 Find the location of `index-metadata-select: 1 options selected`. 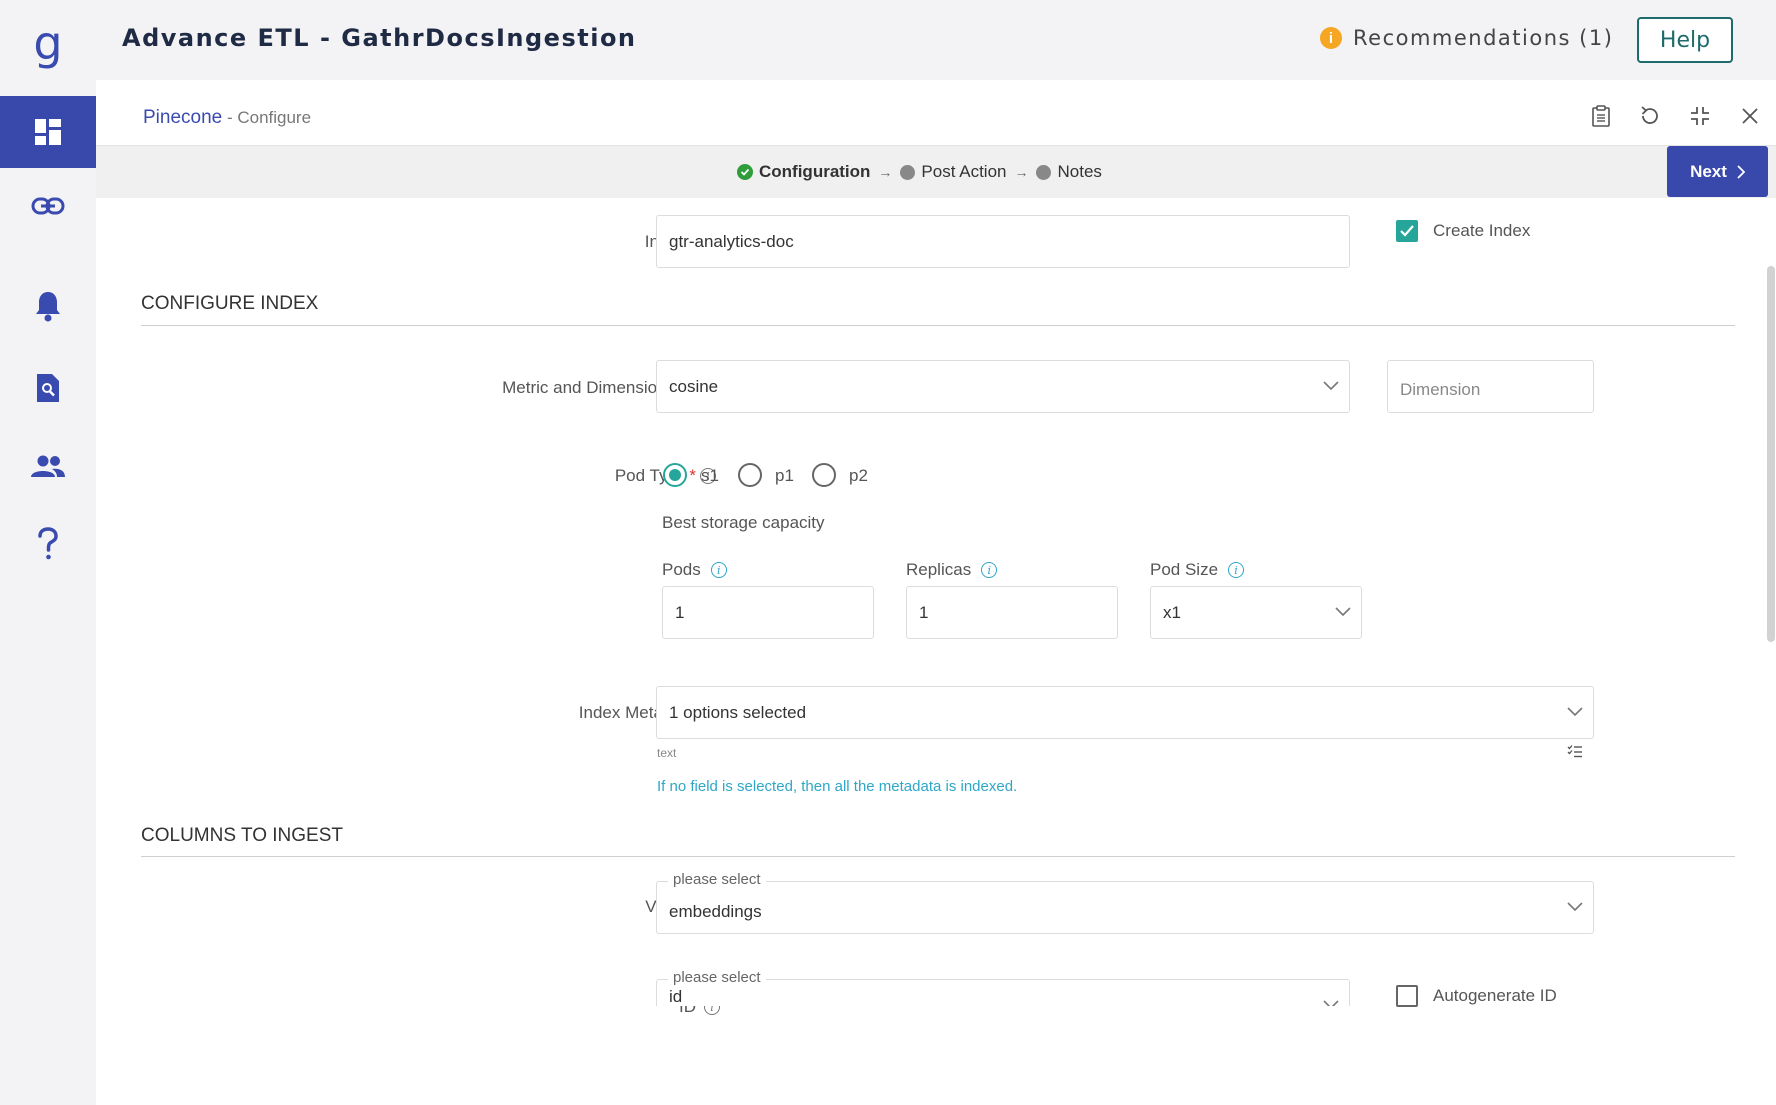

index-metadata-select: 1 options selected is located at coordinates (1125, 712).